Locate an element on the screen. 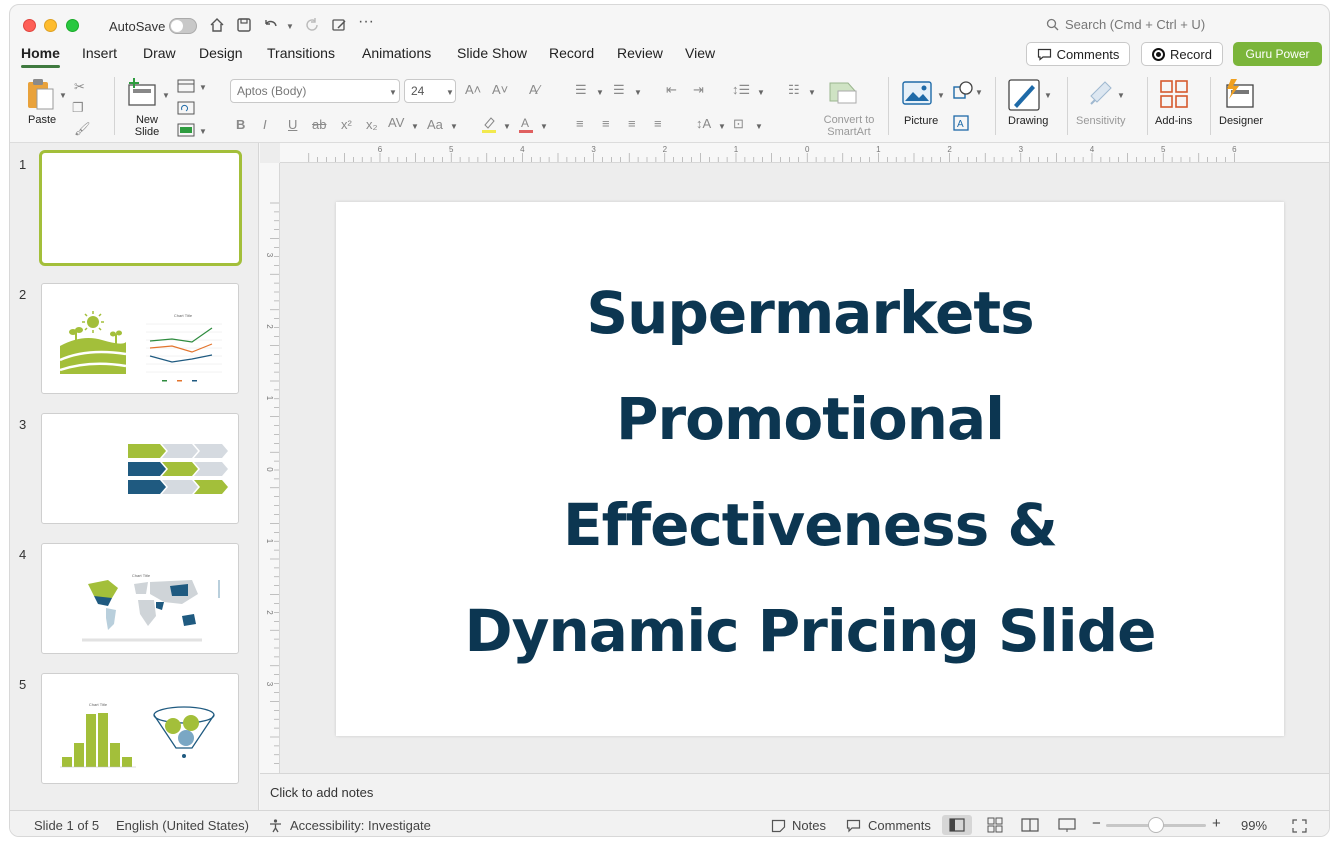 Image resolution: width=1337 pixels, height=843 pixels. italic-icon: I is located at coordinates (265, 124).